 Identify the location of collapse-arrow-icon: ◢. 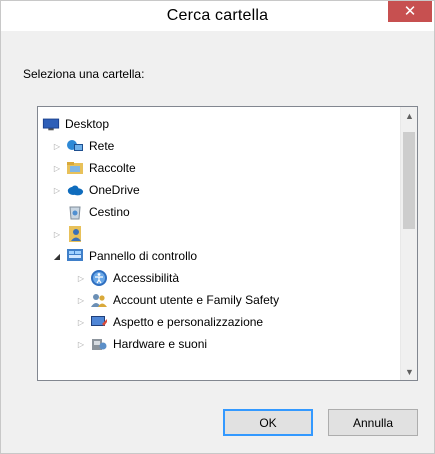
(57, 256).